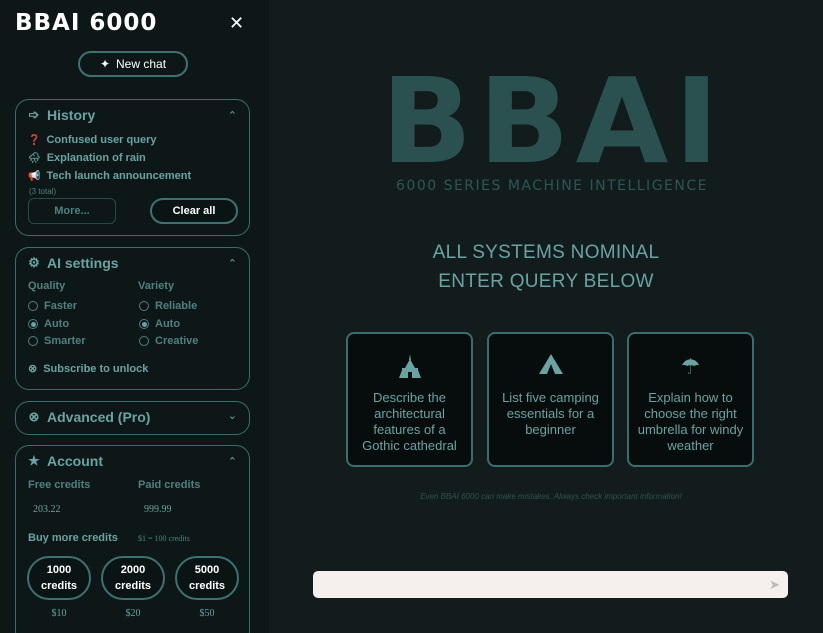 The image size is (823, 633). I want to click on variety-option-creative: Creative, so click(168, 341).